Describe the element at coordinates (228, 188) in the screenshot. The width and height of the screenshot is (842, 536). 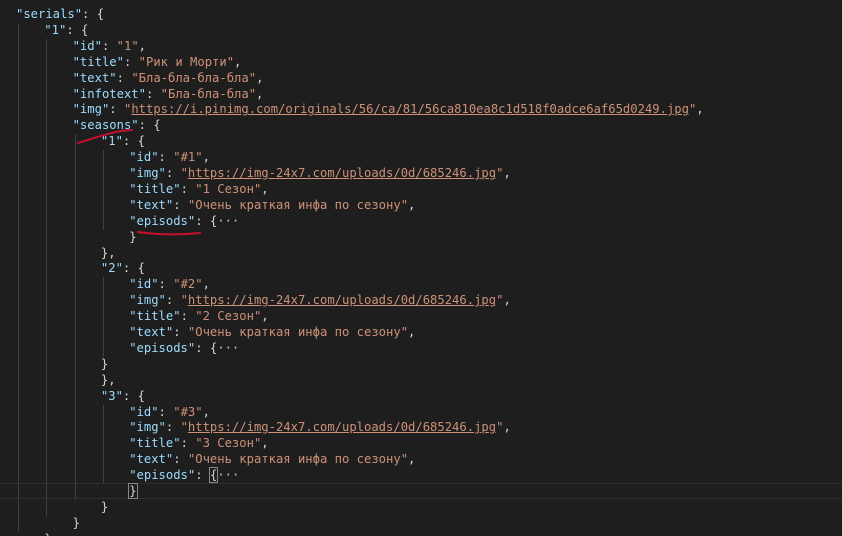
I see `json-string: "1 Сезон"` at that location.